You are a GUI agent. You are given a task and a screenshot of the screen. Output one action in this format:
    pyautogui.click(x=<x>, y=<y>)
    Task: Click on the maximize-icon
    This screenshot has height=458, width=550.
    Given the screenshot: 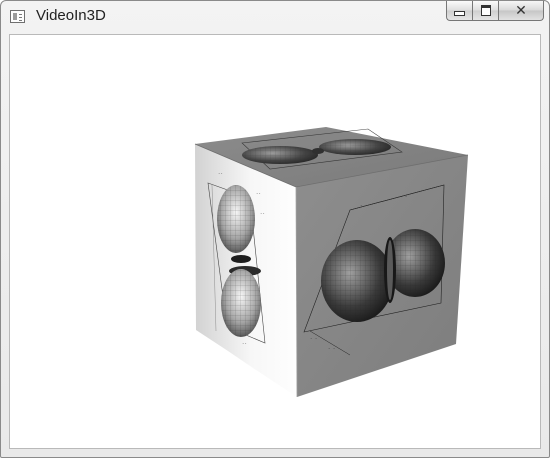 What is the action you would take?
    pyautogui.click(x=485, y=10)
    